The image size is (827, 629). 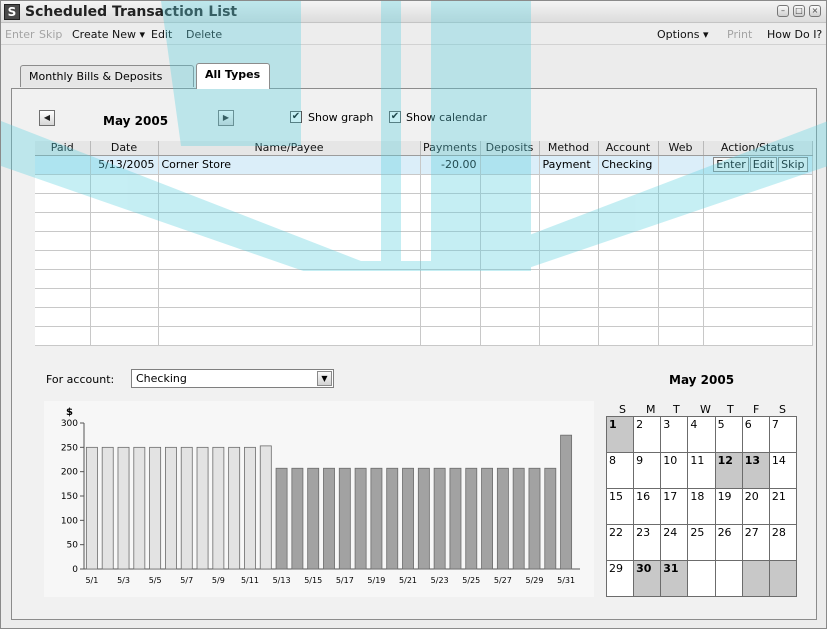 What do you see at coordinates (758, 148) in the screenshot?
I see `column-header-action-status: Action/Status` at bounding box center [758, 148].